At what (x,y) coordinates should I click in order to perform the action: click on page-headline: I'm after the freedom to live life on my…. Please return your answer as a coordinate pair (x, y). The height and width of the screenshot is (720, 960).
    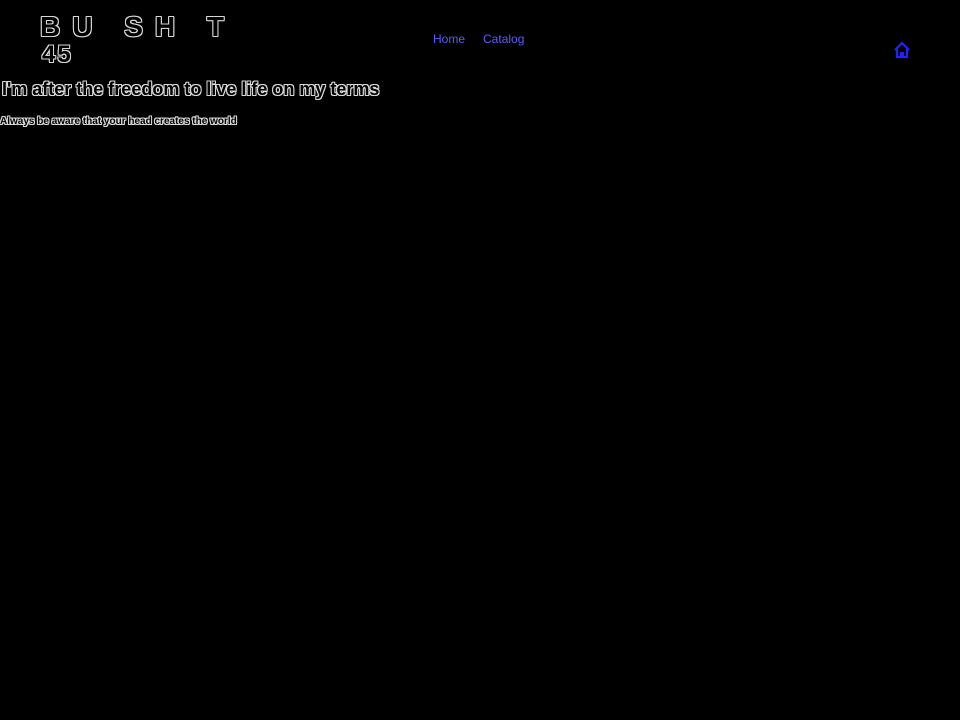
    Looking at the image, I should click on (191, 89).